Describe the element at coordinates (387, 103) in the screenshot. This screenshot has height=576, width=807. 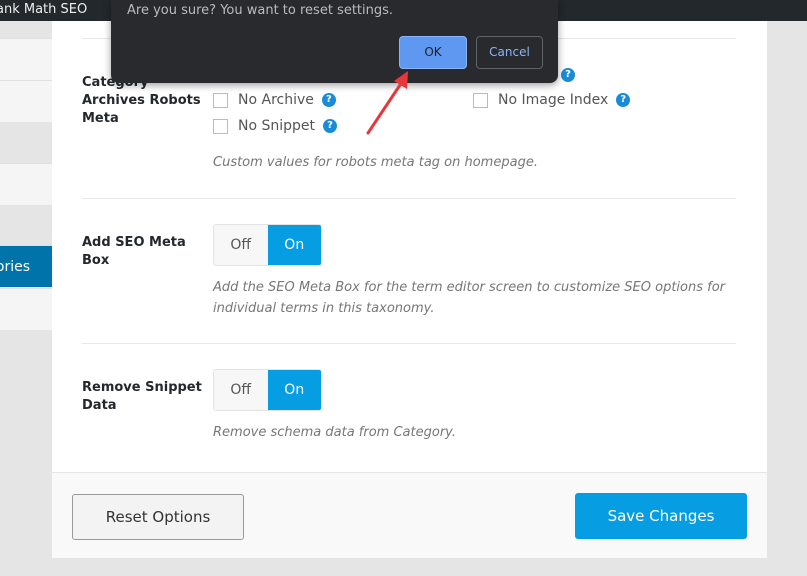
I see `red-arrow-annotation` at that location.